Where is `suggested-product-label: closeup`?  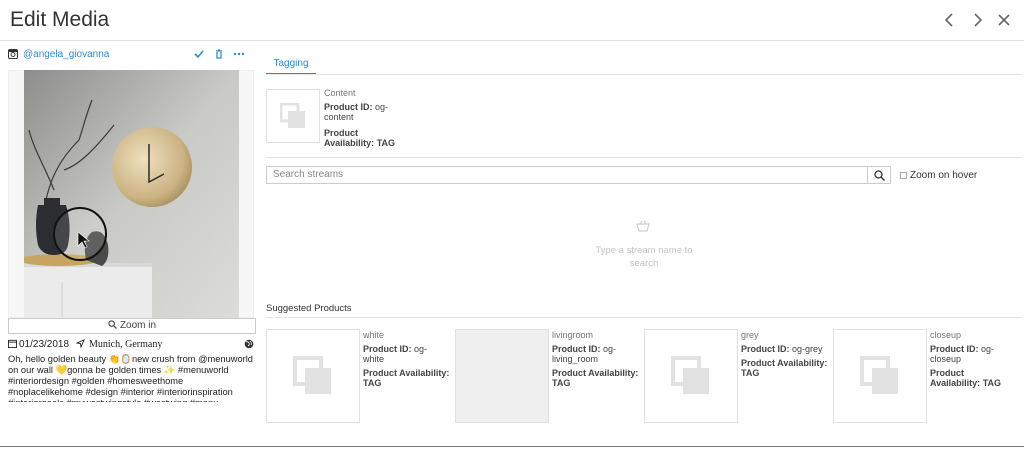
suggested-product-label: closeup is located at coordinates (946, 335).